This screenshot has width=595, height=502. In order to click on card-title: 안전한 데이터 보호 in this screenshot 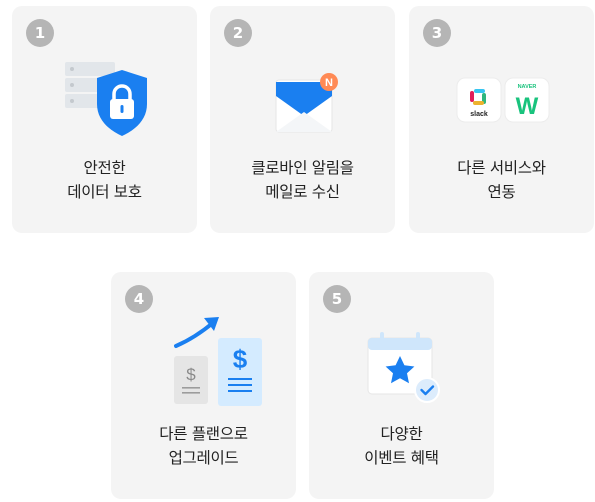, I will do `click(104, 180)`.